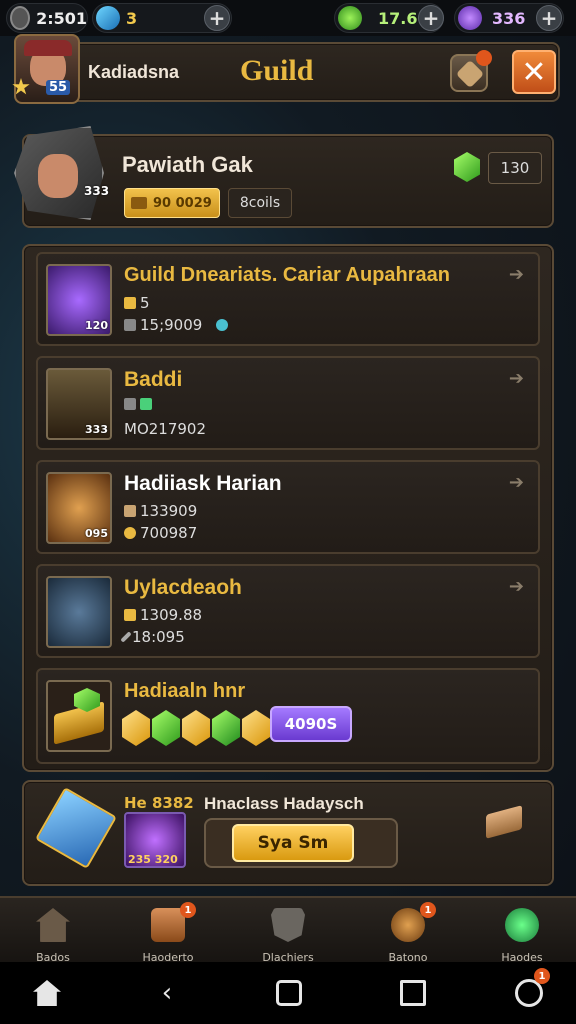 The image size is (576, 1024). Describe the element at coordinates (97, 191) in the screenshot. I see `guild-level-badge: 333` at that location.